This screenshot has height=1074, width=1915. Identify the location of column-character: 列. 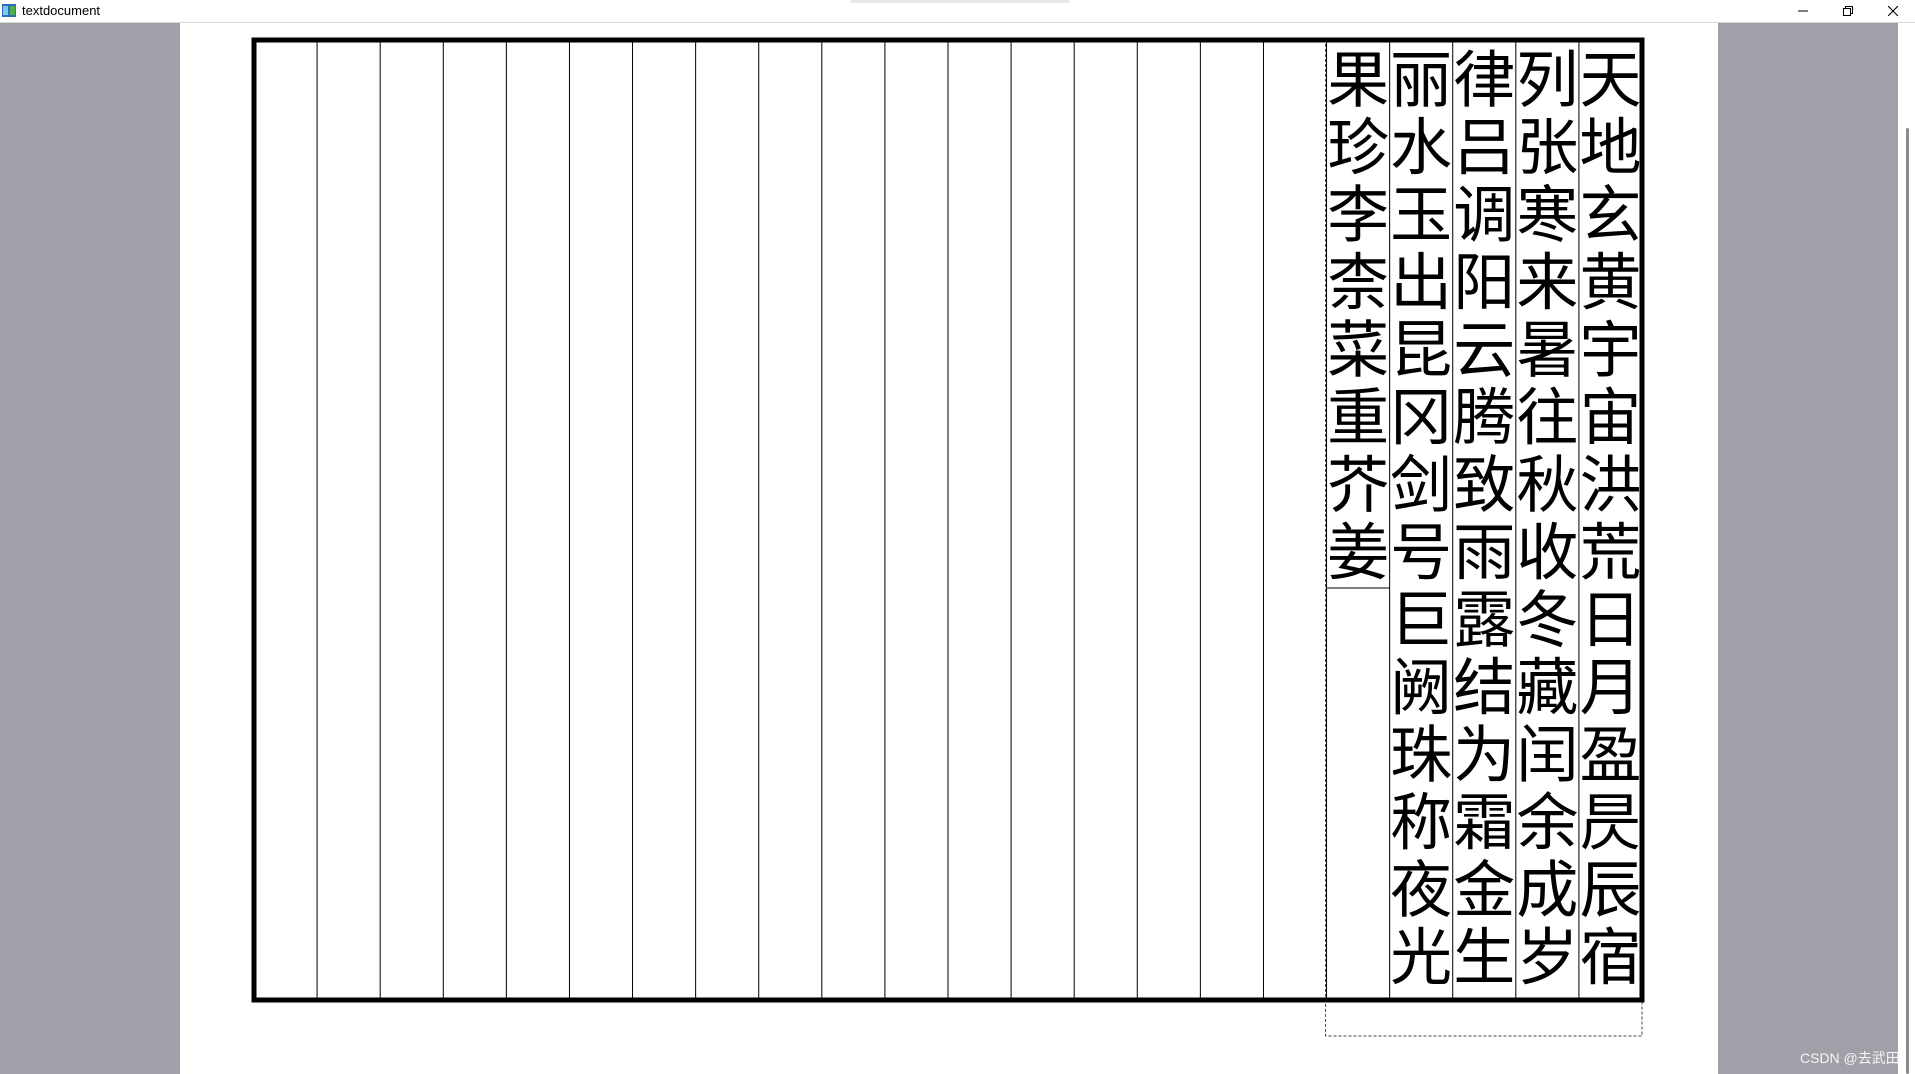
(1547, 79).